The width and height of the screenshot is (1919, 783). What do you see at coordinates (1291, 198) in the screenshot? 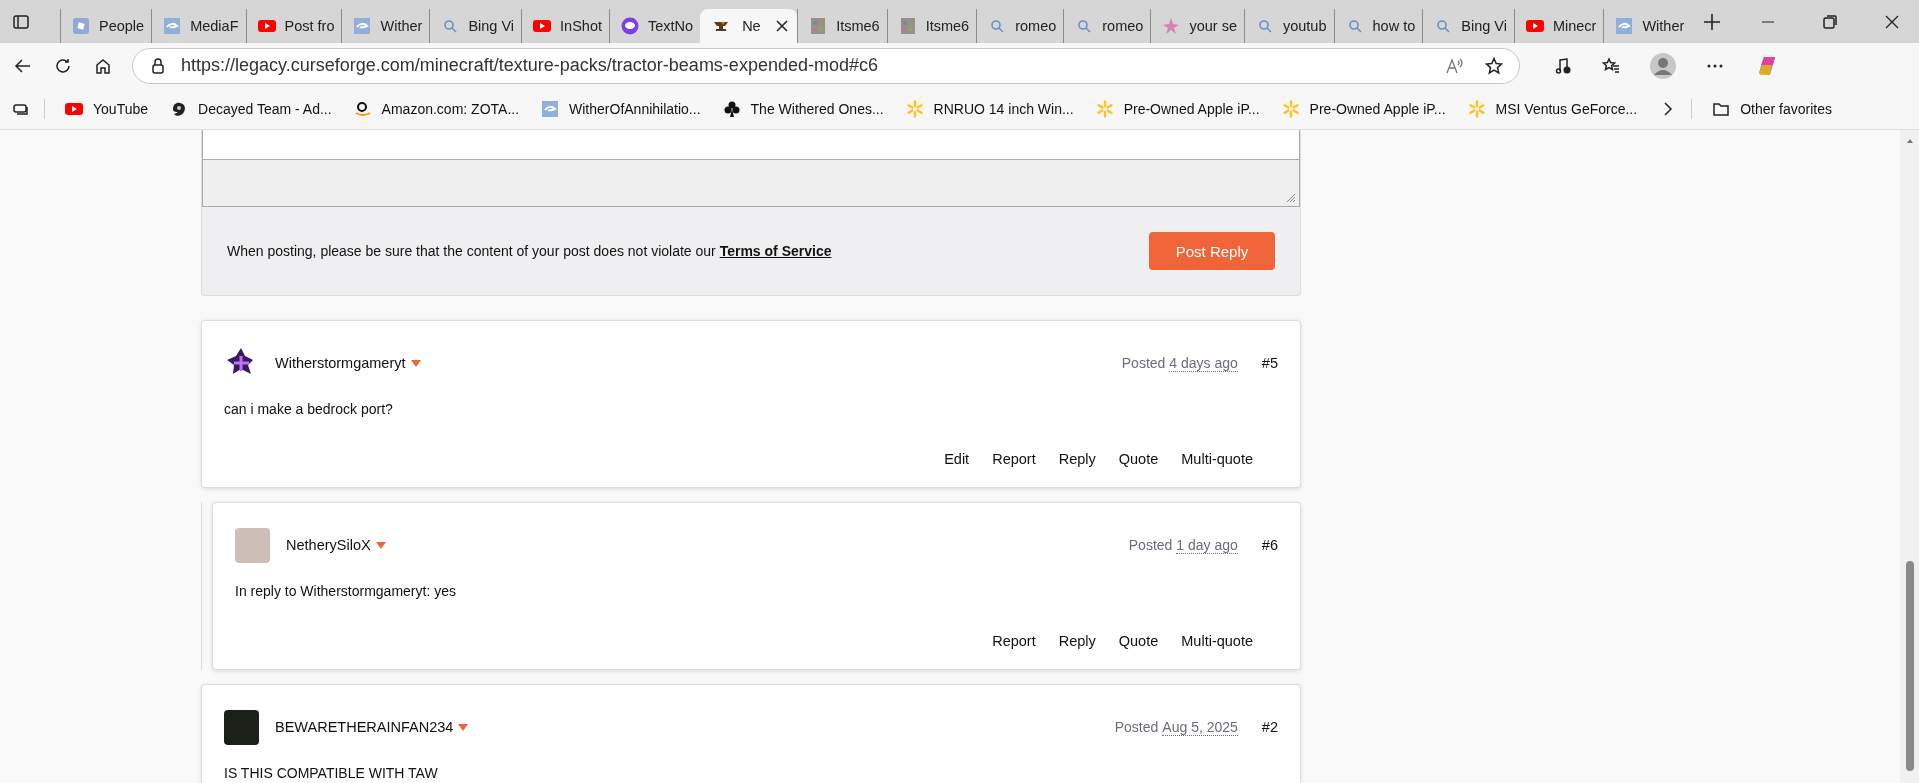
I see `resize-grip-icon` at bounding box center [1291, 198].